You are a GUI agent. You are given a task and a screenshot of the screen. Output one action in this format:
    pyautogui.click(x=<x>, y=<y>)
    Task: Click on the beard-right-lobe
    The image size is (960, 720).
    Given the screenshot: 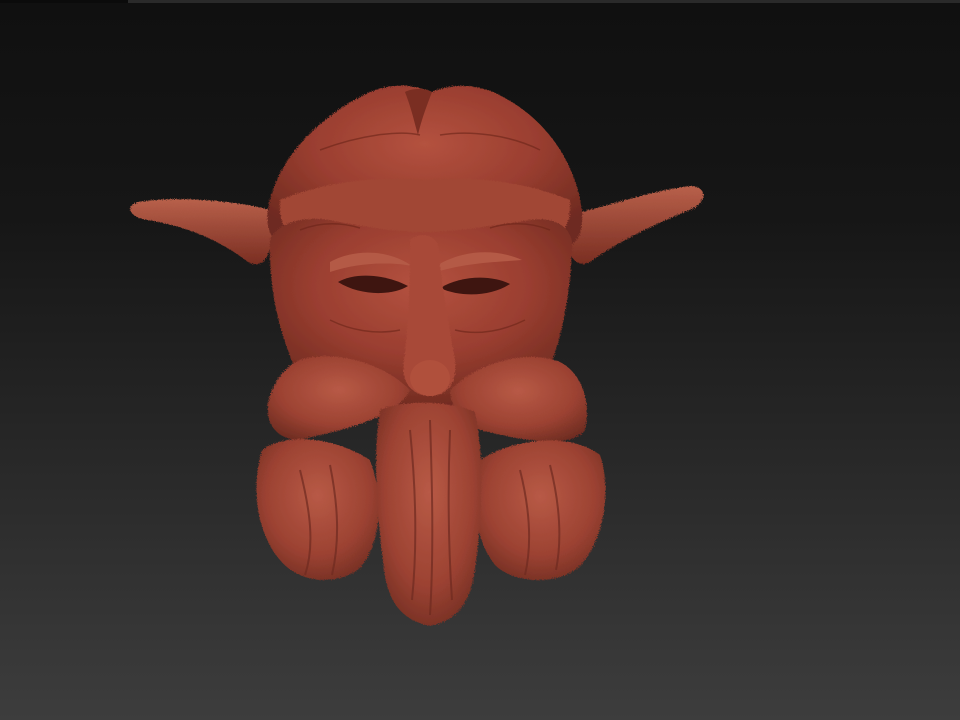 What is the action you would take?
    pyautogui.click(x=540, y=510)
    